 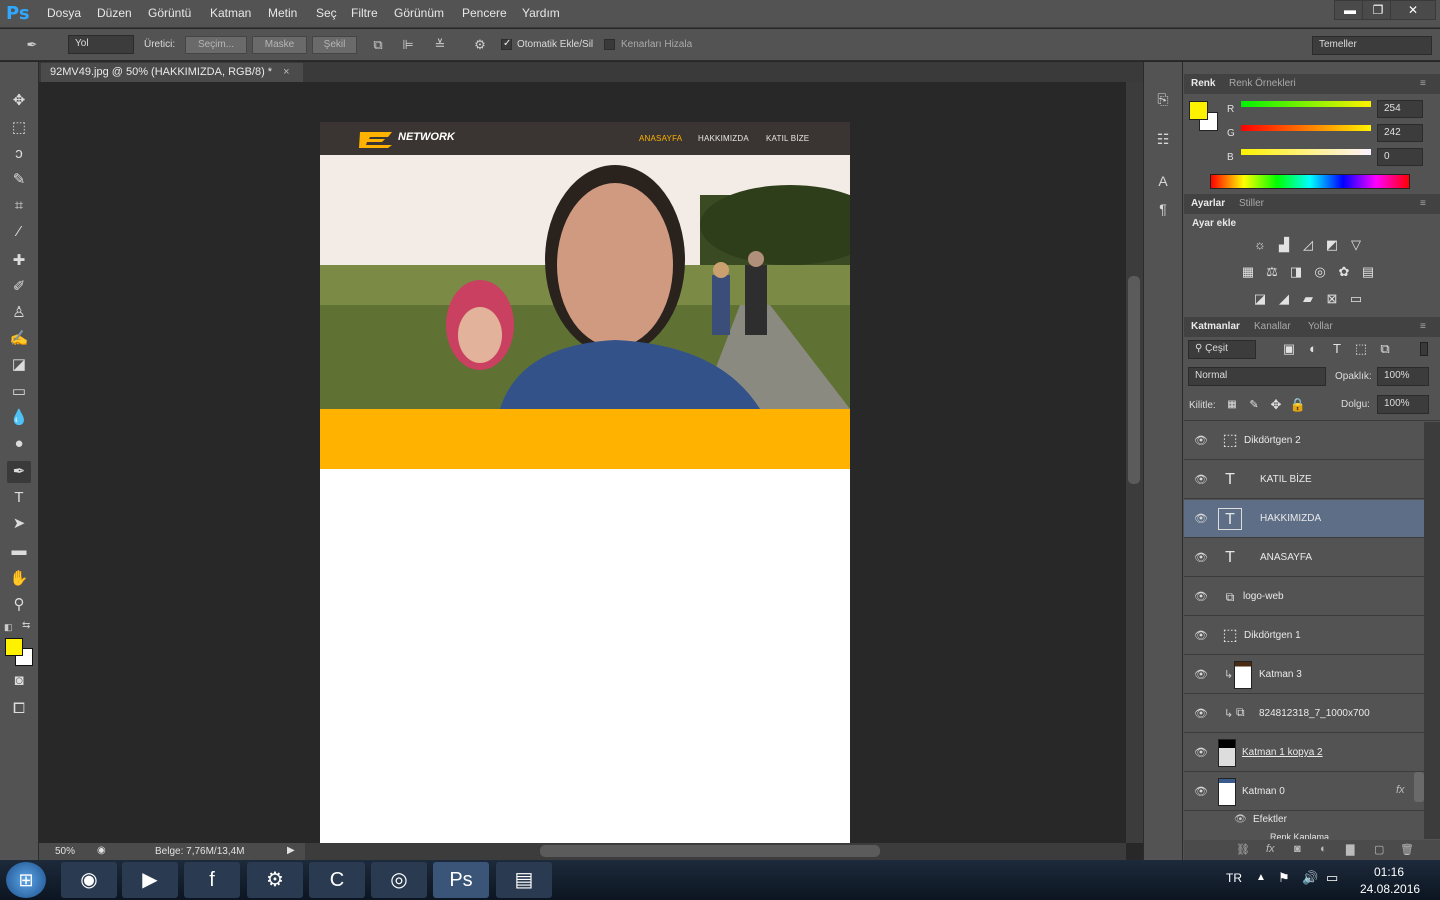 I want to click on layers-scroll-thumb, so click(x=1419, y=787).